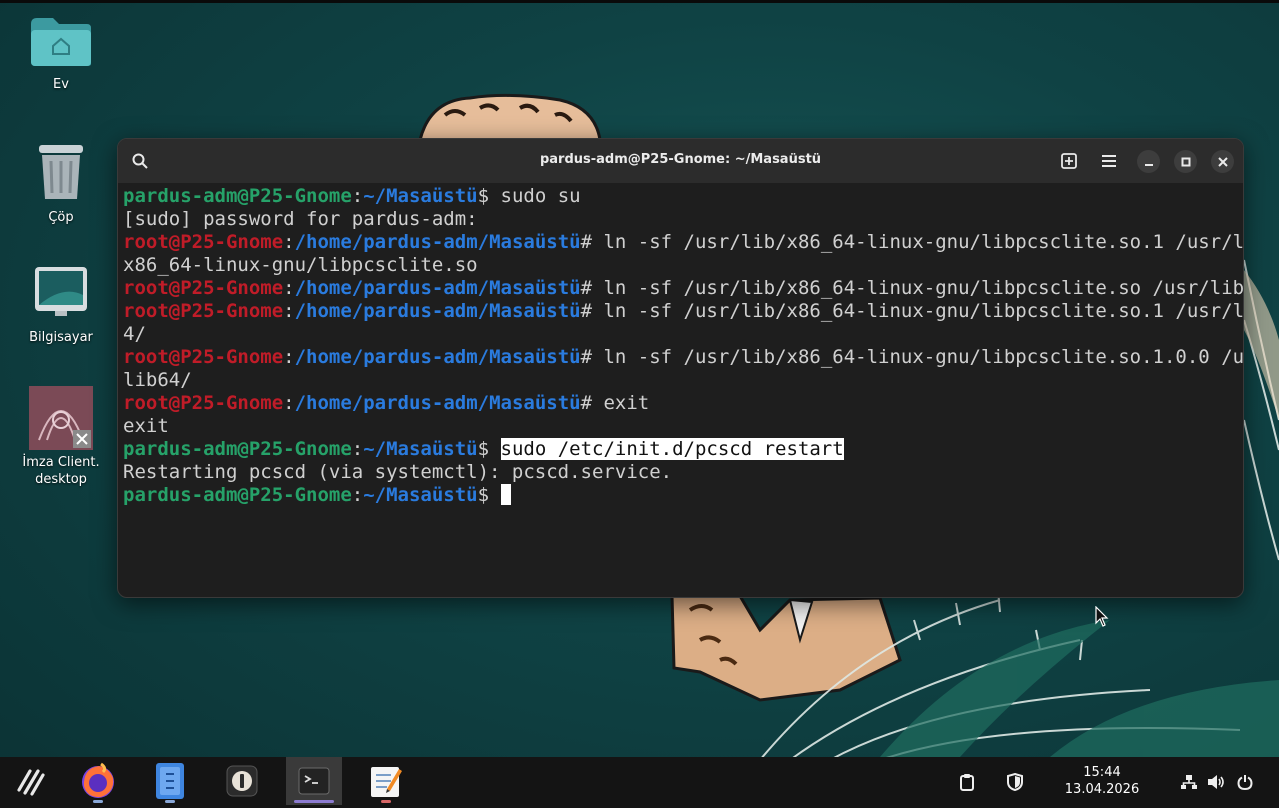 This screenshot has width=1279, height=808. What do you see at coordinates (157, 380) in the screenshot?
I see `output-text: lib64/` at bounding box center [157, 380].